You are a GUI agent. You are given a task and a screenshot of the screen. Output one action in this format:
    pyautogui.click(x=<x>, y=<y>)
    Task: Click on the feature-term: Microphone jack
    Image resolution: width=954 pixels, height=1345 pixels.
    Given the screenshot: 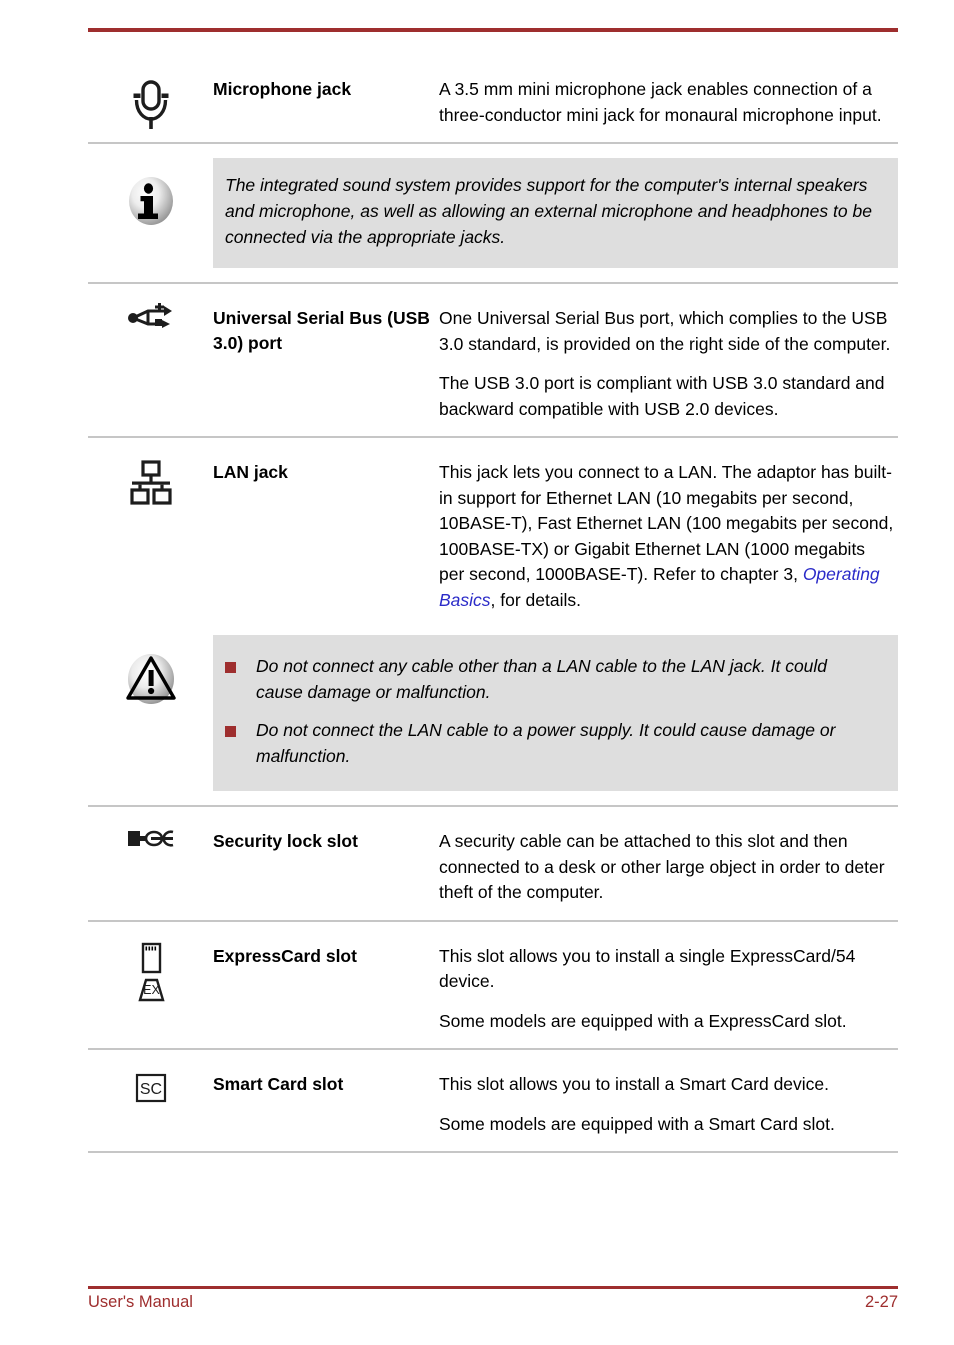 What is the action you would take?
    pyautogui.click(x=282, y=89)
    